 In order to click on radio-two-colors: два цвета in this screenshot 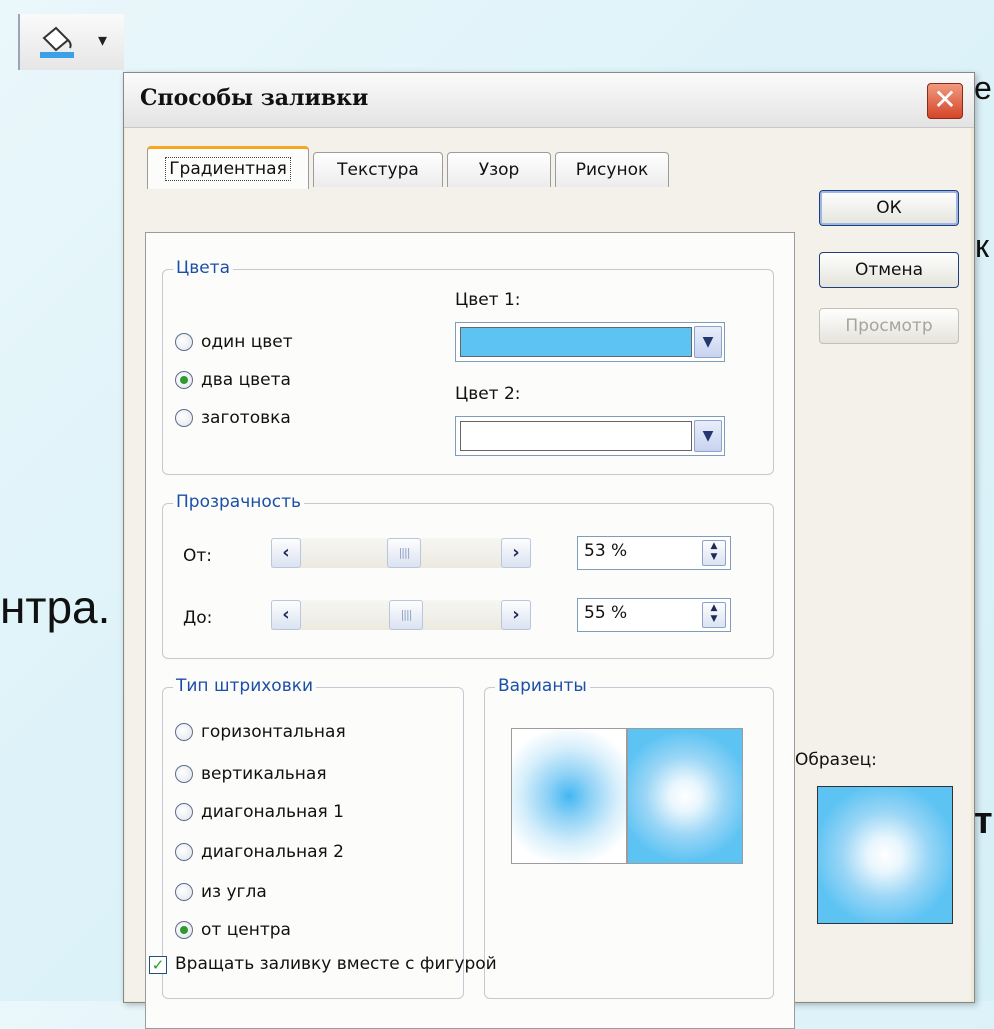, I will do `click(233, 380)`.